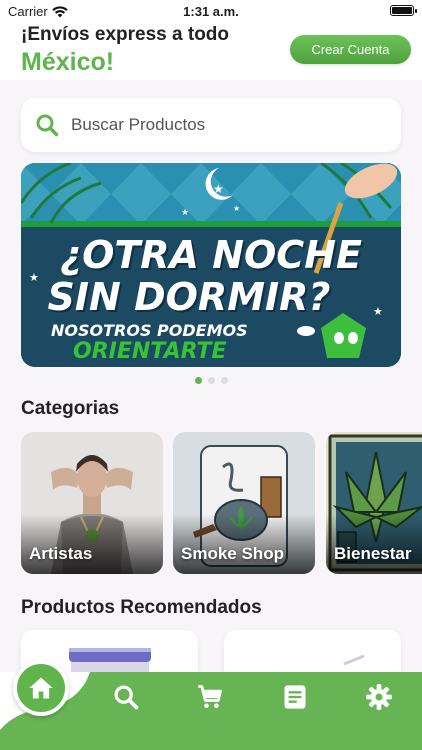 The height and width of the screenshot is (750, 422). What do you see at coordinates (373, 553) in the screenshot?
I see `category-label: Bienestar` at bounding box center [373, 553].